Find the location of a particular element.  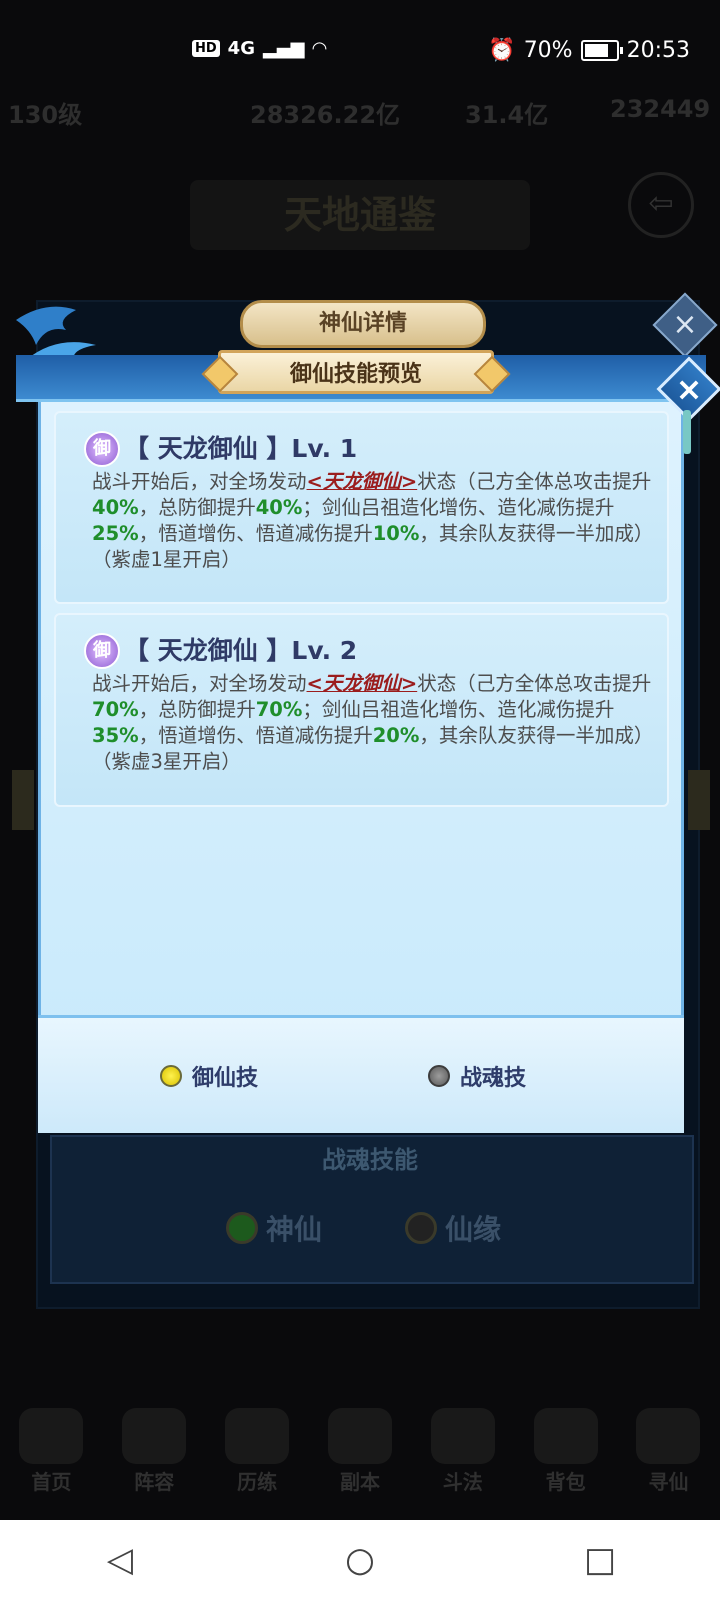

home-icon is located at coordinates (51, 1436).